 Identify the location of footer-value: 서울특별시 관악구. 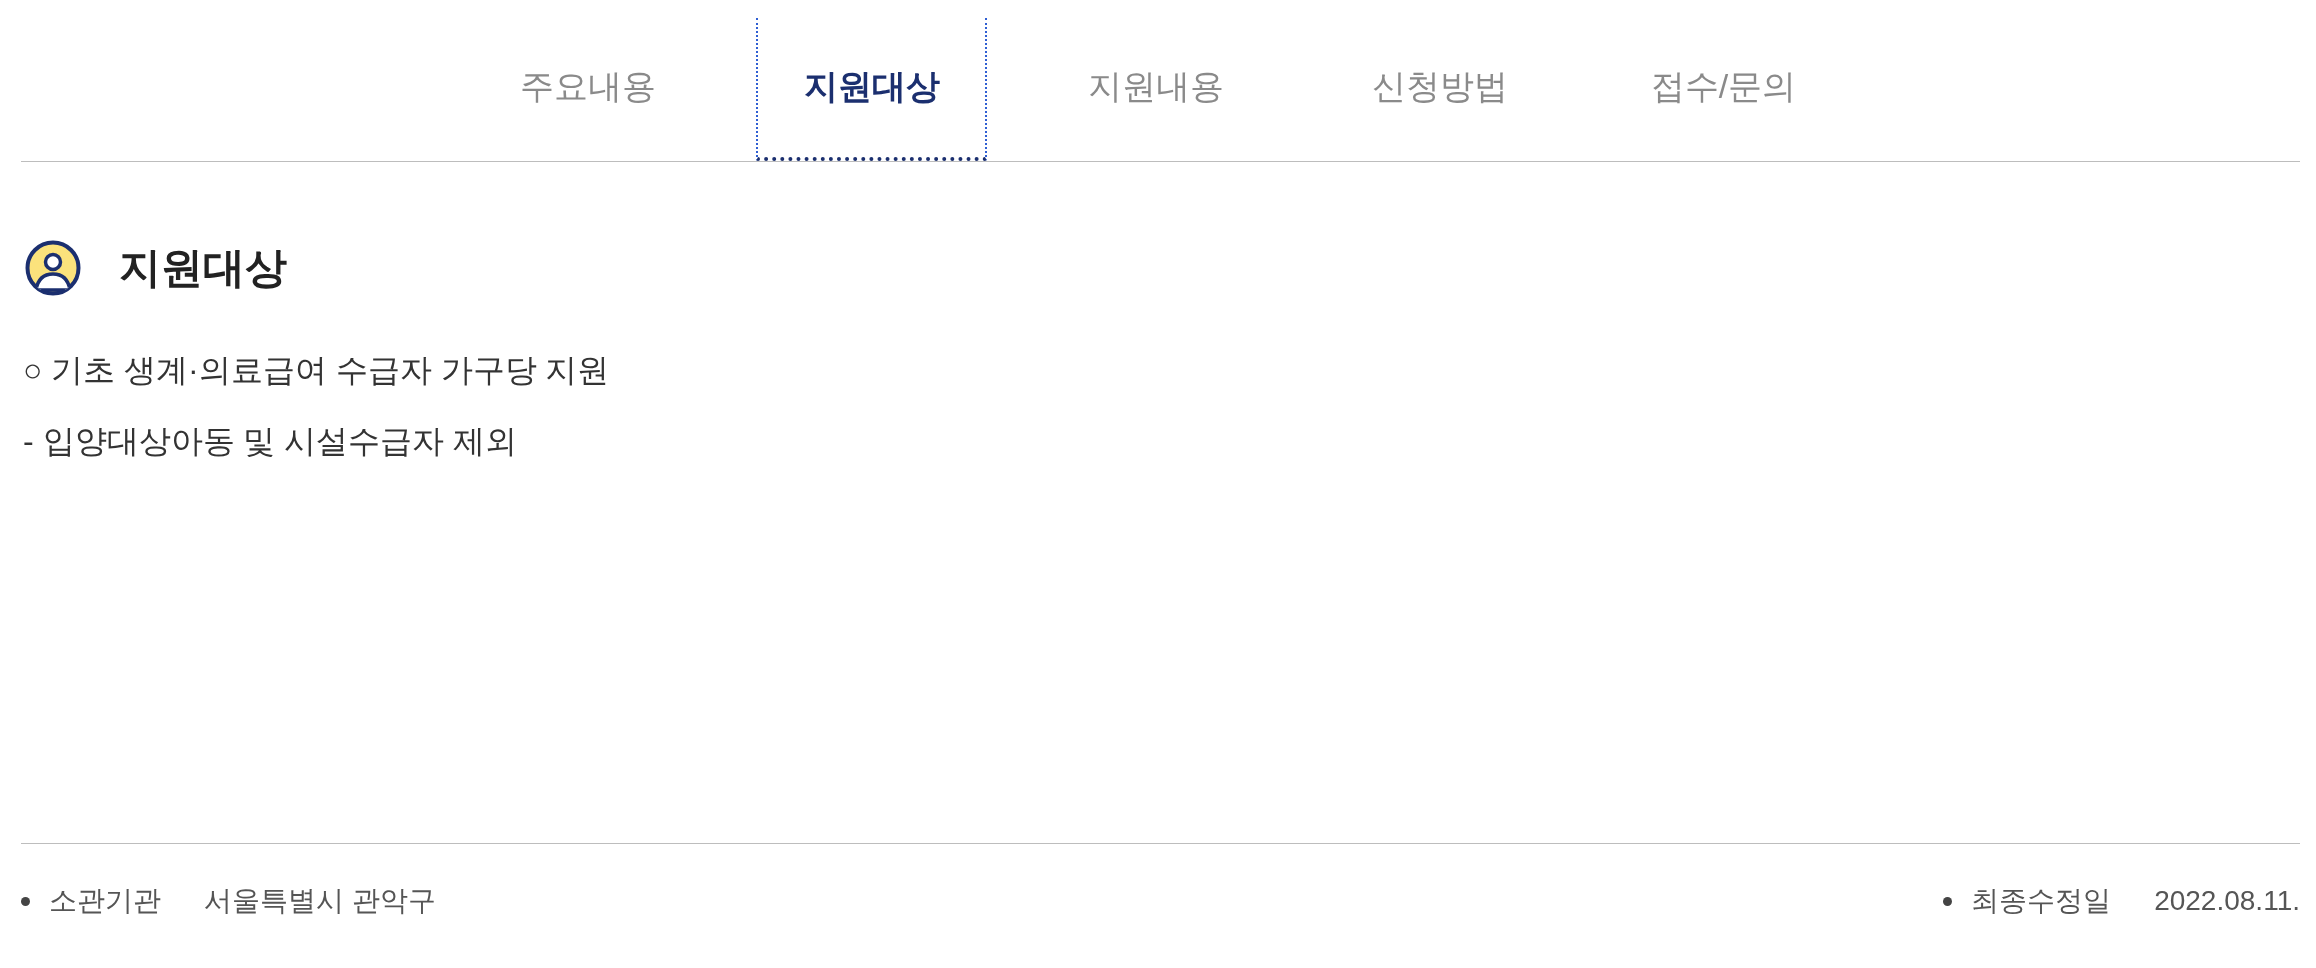
(320, 901).